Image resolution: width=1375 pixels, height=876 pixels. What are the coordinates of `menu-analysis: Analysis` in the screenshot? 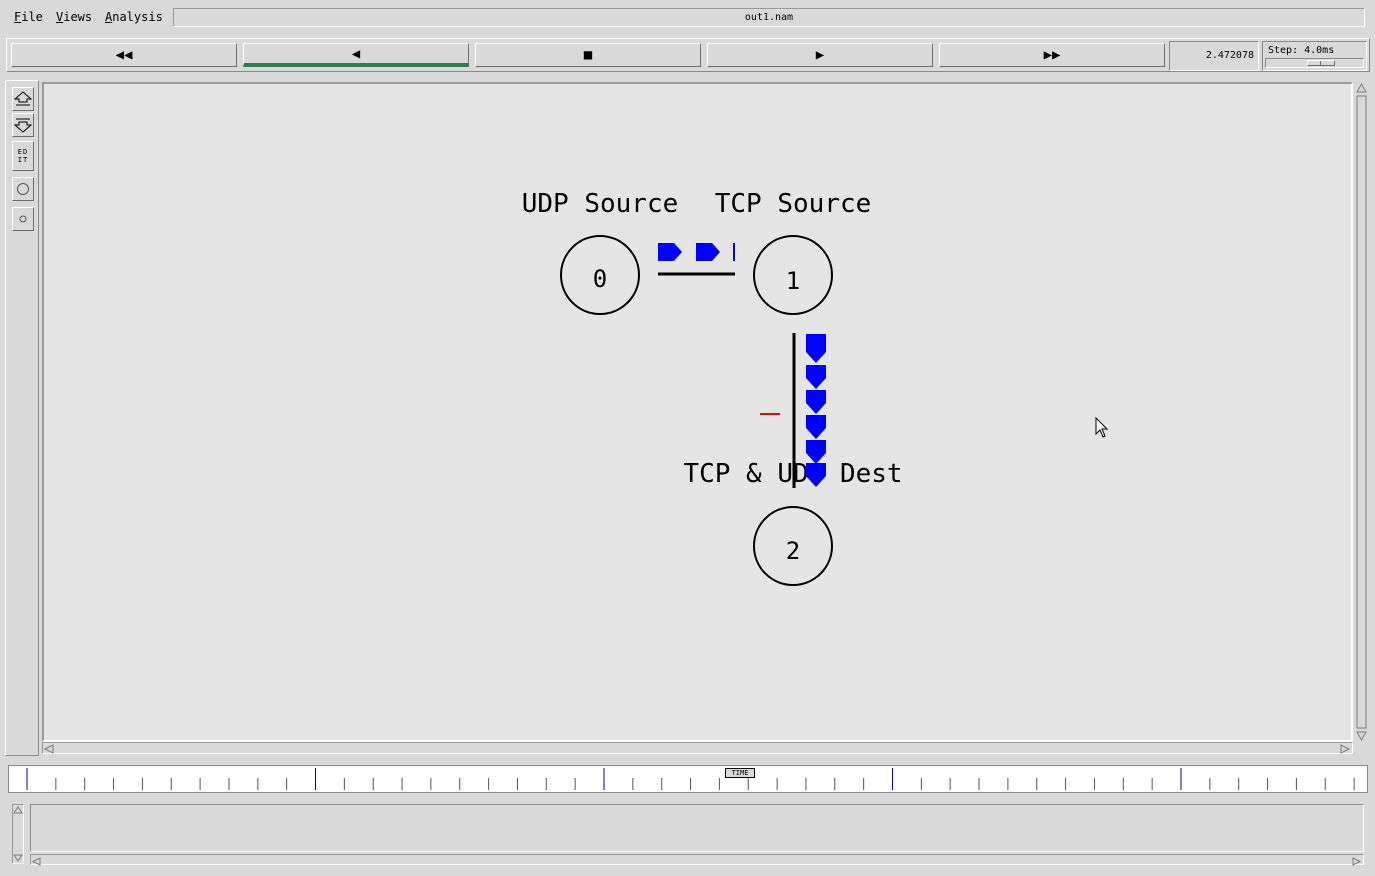 It's located at (134, 17).